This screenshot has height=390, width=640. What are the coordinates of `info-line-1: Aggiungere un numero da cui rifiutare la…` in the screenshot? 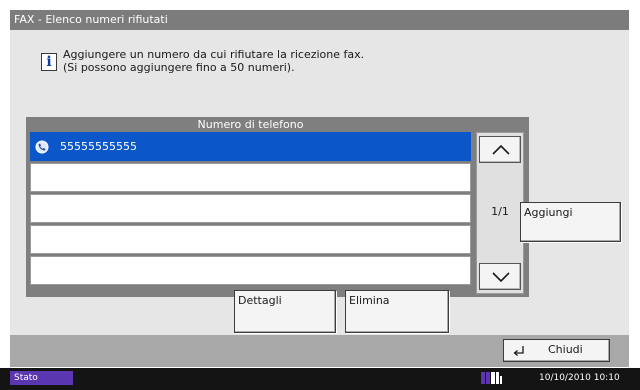 It's located at (214, 54).